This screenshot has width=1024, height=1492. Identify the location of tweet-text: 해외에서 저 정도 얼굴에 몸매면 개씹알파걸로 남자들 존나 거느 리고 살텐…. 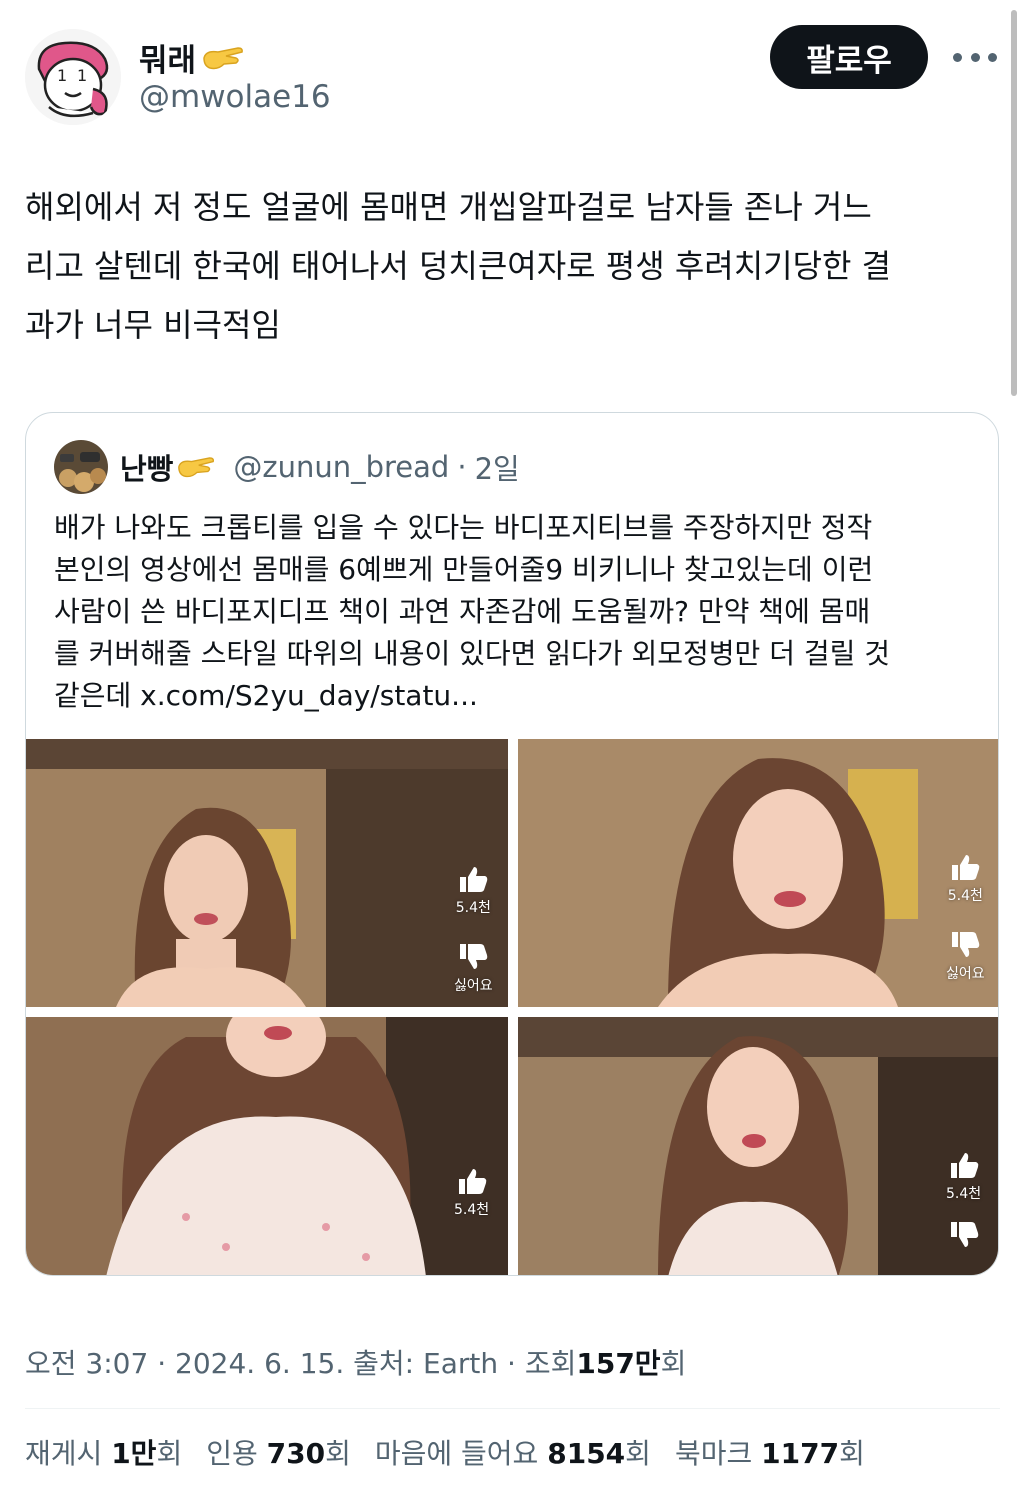
(458, 266).